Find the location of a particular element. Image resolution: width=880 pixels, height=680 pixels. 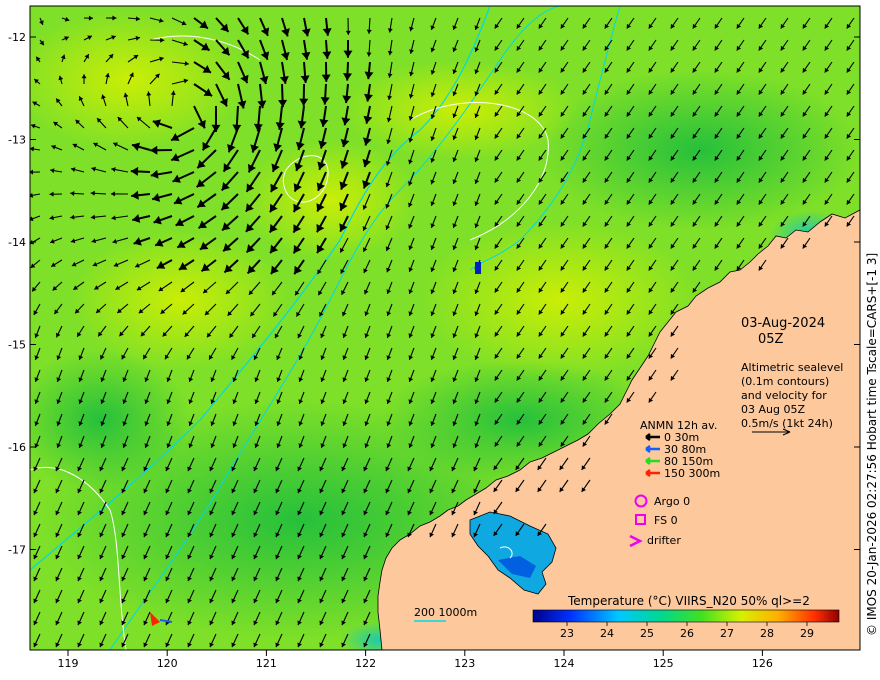

y-tick-label: -13 is located at coordinates (17, 140).